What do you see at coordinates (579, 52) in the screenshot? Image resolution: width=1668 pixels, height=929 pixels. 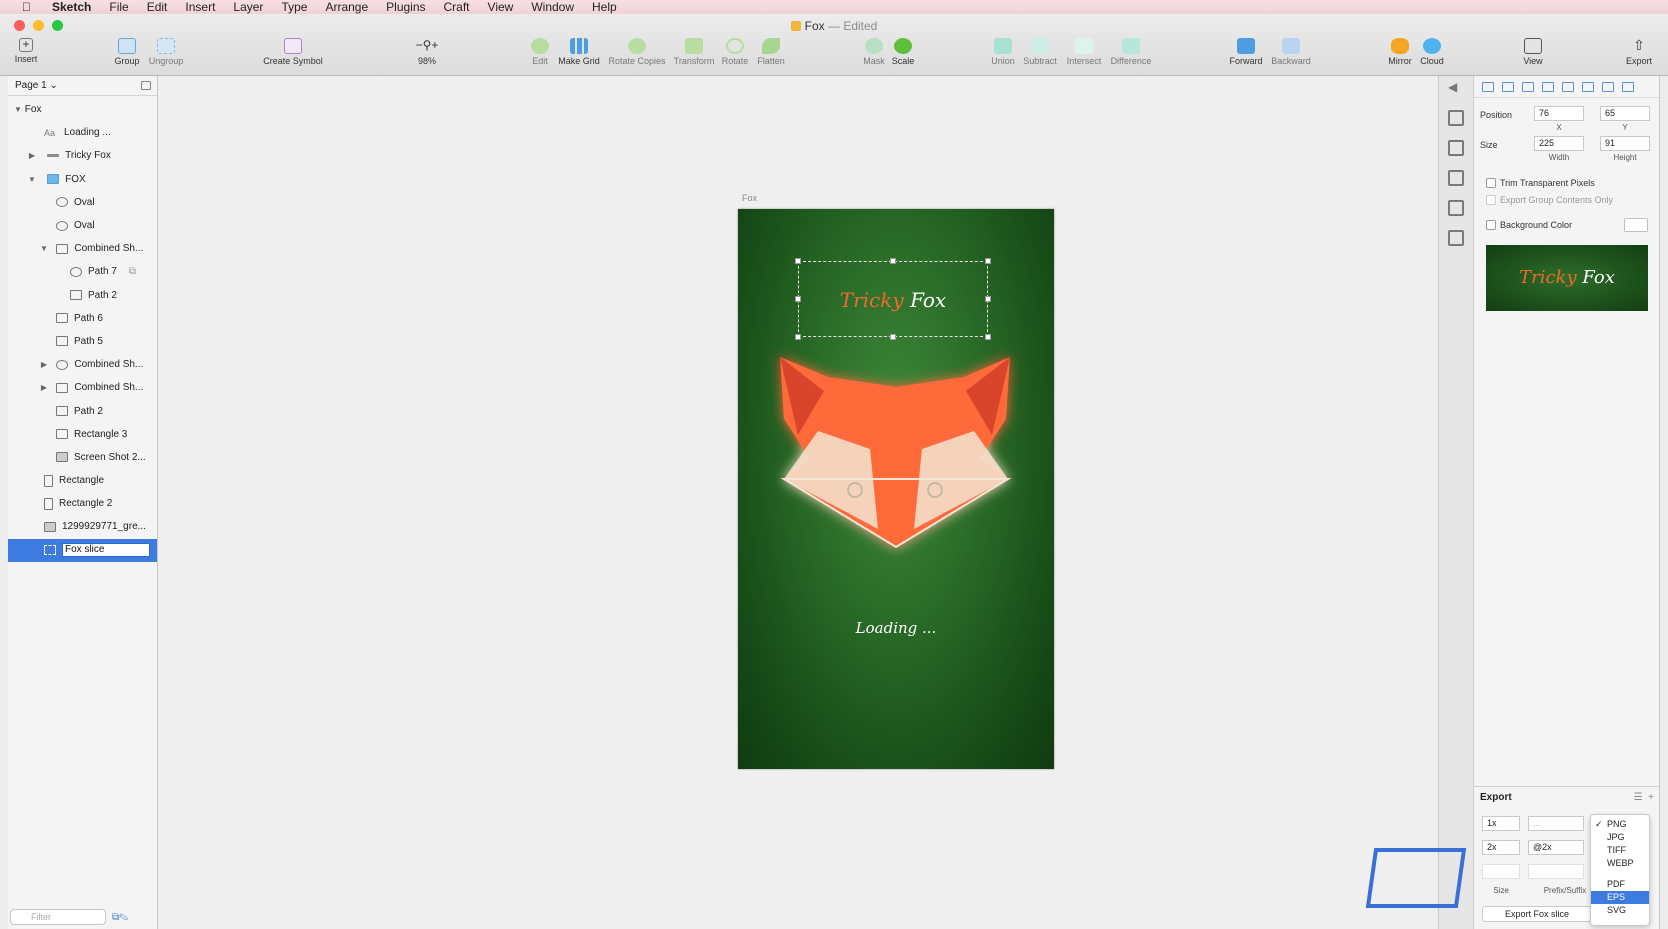 I see `make-grid-button: Make Grid` at bounding box center [579, 52].